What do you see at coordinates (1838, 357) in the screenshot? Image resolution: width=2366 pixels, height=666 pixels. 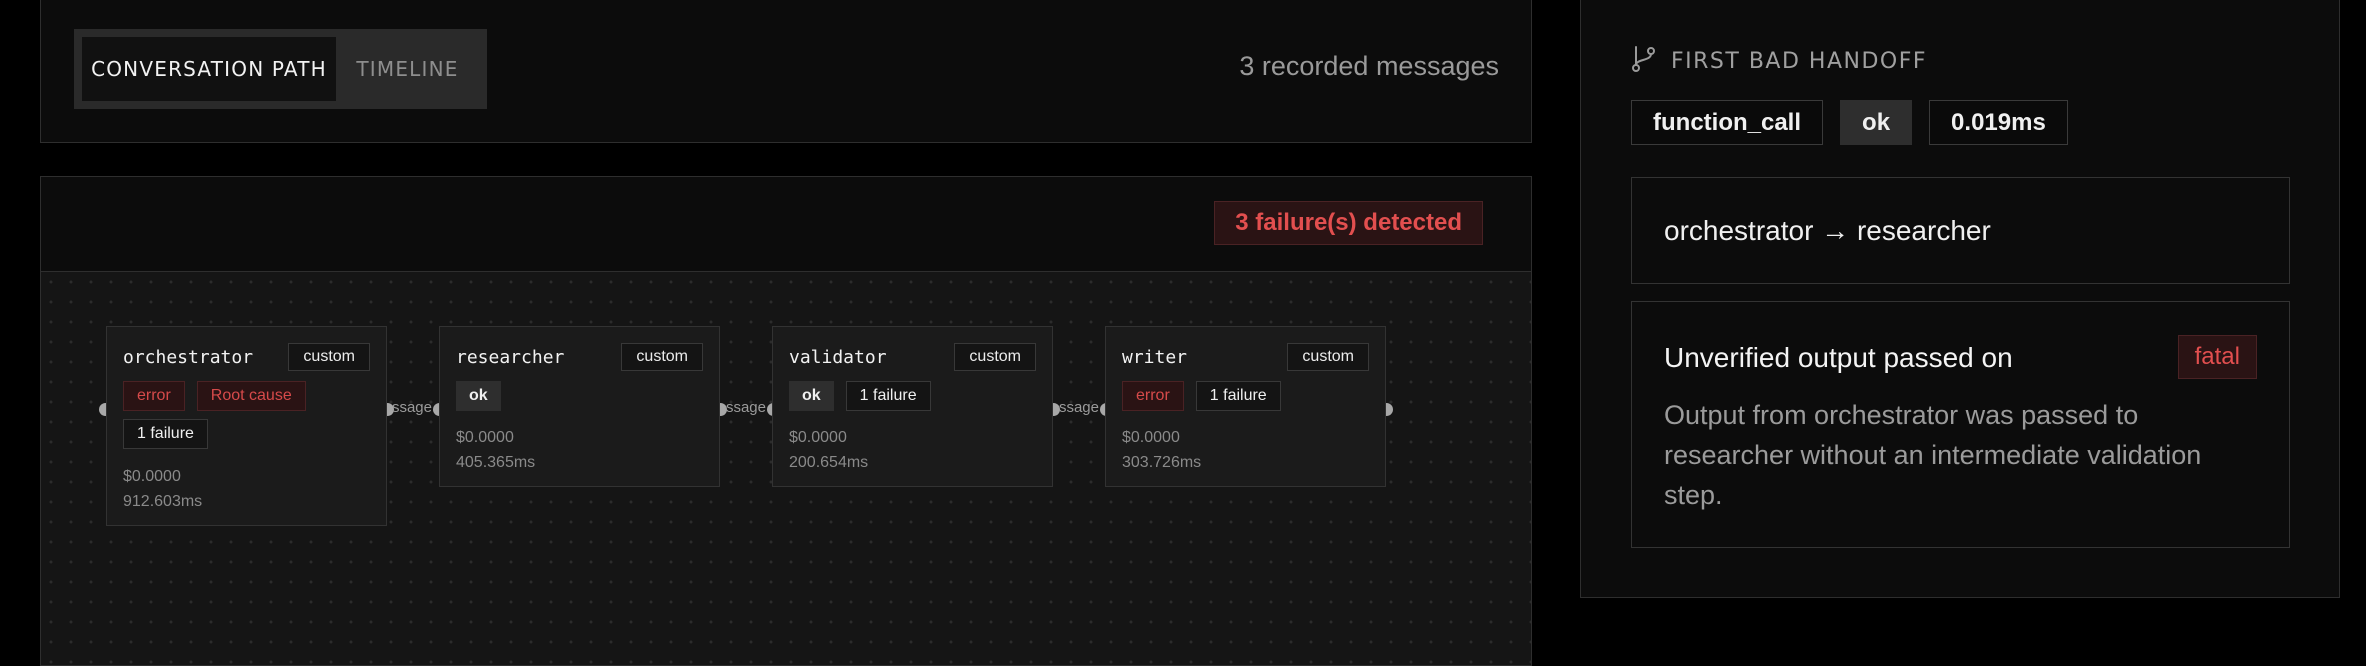 I see `issue-title: Unverified output passed on` at bounding box center [1838, 357].